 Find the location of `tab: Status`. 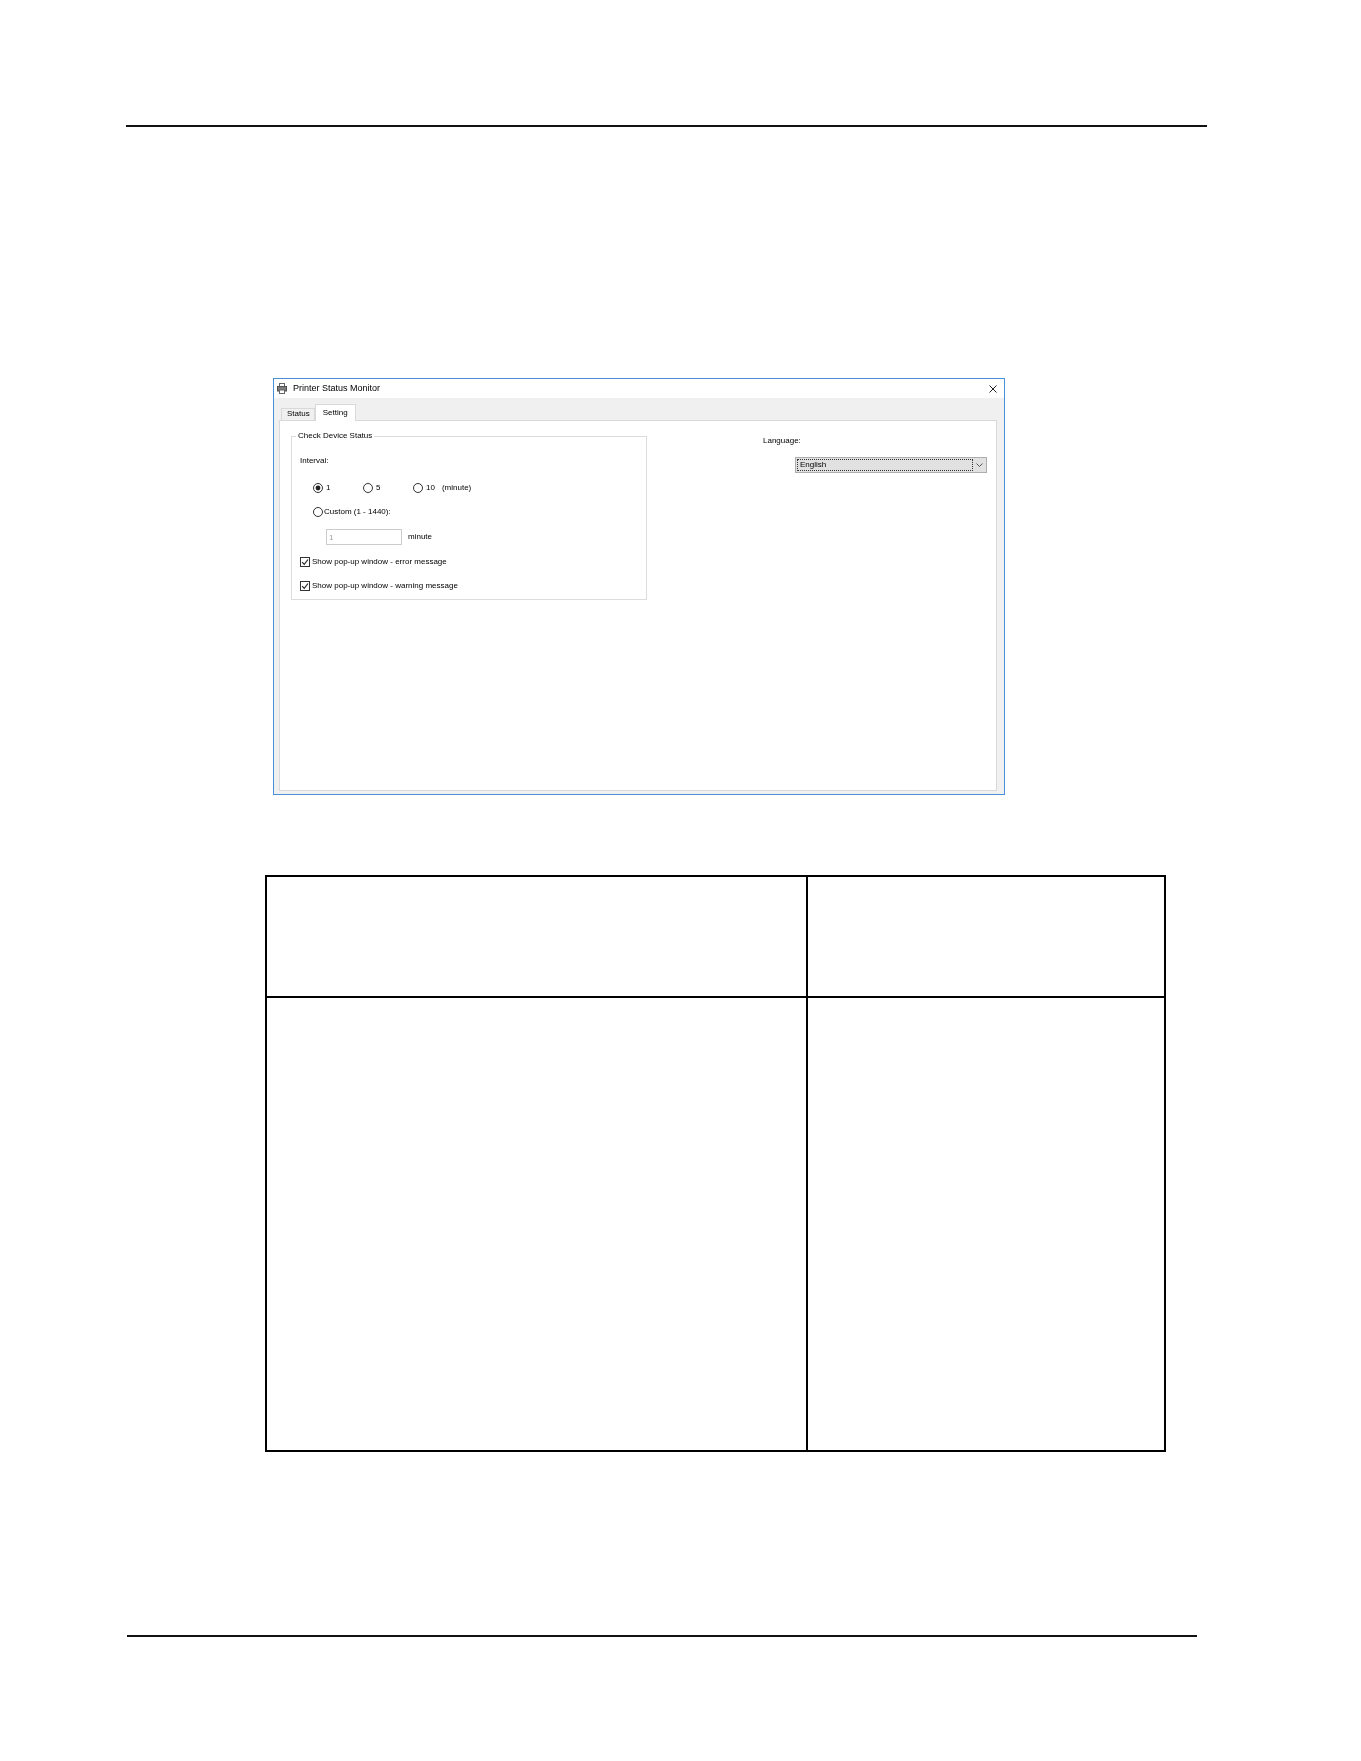

tab: Status is located at coordinates (298, 414).